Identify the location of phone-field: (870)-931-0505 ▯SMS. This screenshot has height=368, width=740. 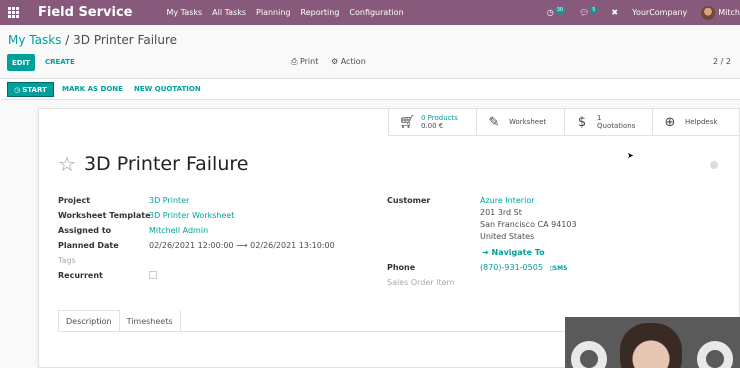
(523, 267).